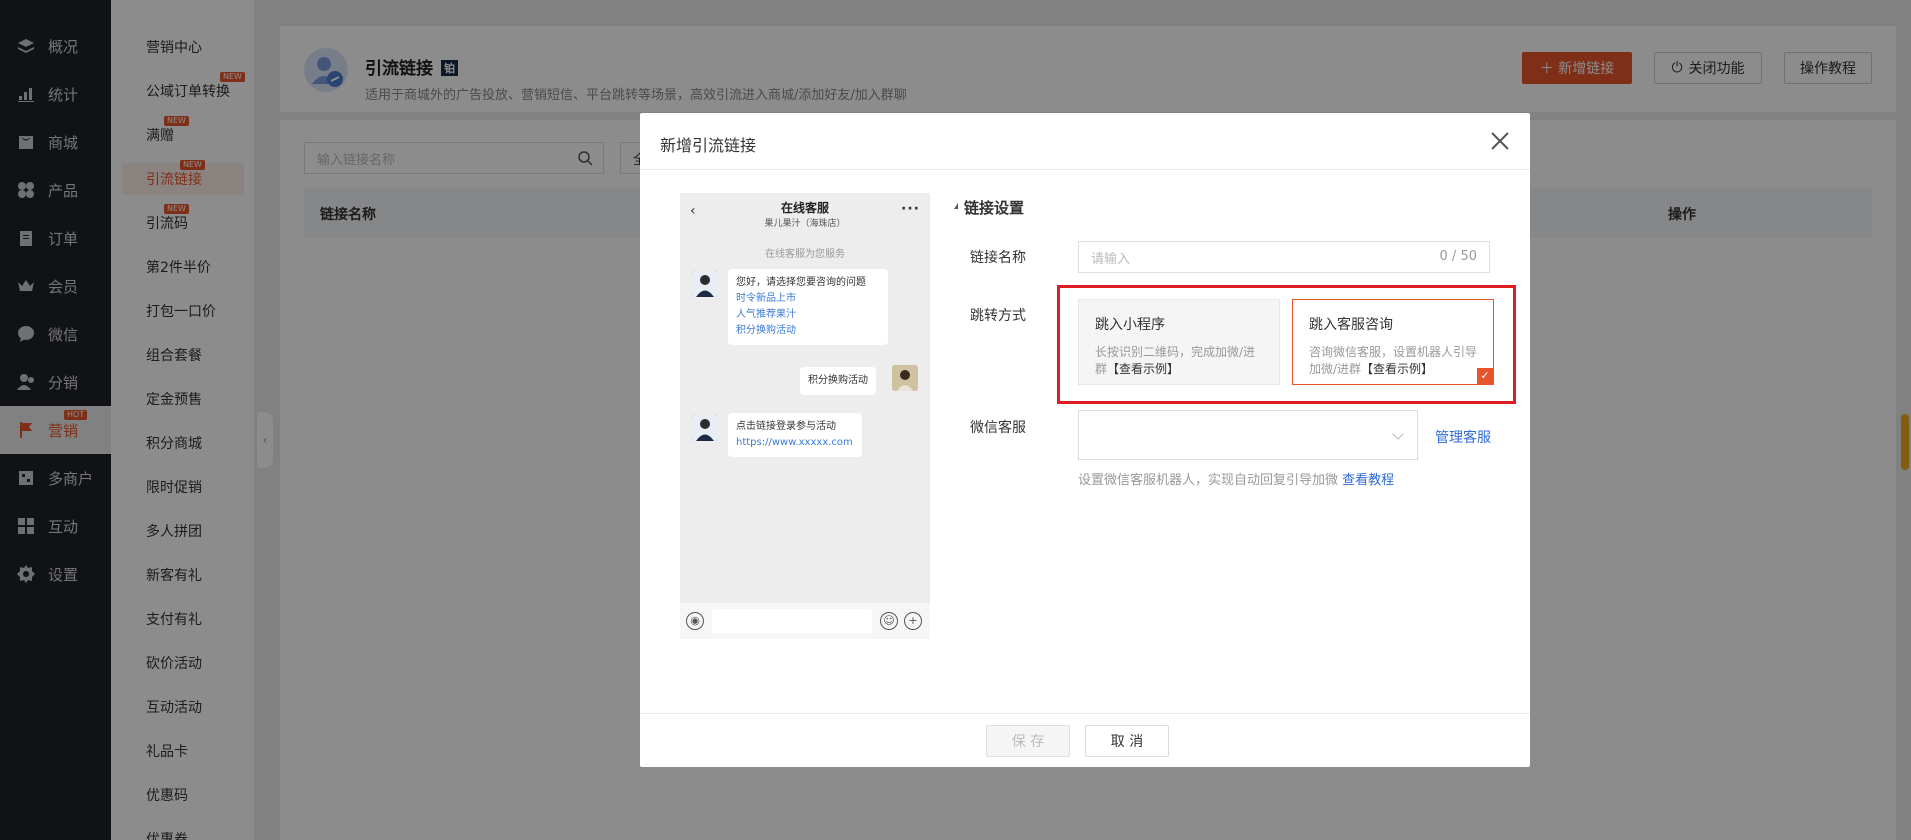  Describe the element at coordinates (905, 378) in the screenshot. I see `user-avatar` at that location.